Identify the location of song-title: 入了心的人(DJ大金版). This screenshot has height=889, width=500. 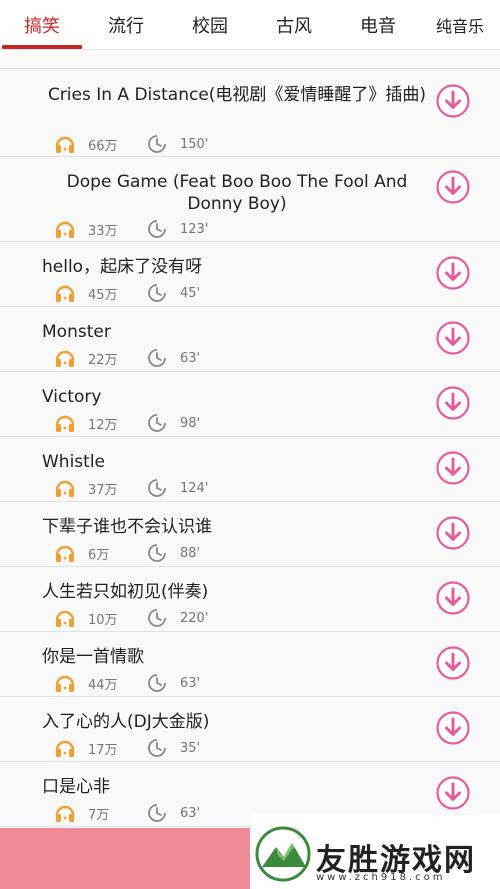
(126, 722).